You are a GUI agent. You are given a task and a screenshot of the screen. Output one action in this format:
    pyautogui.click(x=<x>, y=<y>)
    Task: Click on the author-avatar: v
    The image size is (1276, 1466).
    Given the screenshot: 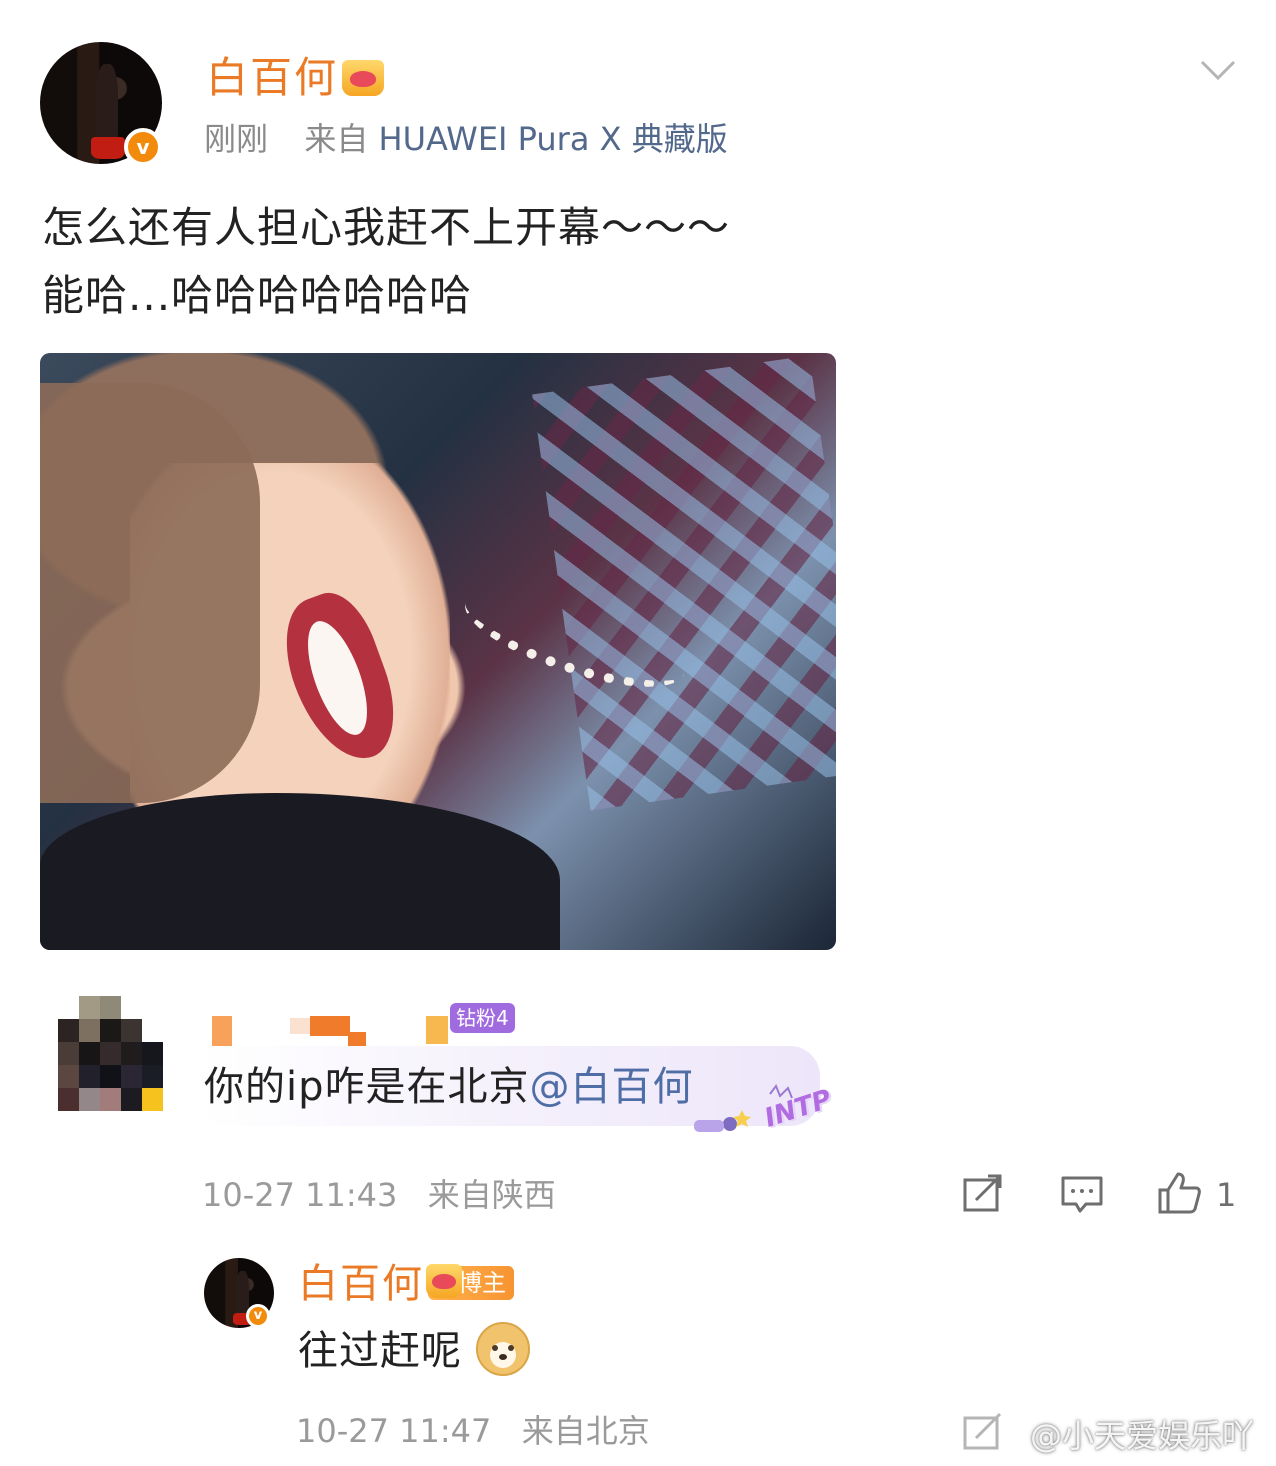 What is the action you would take?
    pyautogui.click(x=101, y=104)
    